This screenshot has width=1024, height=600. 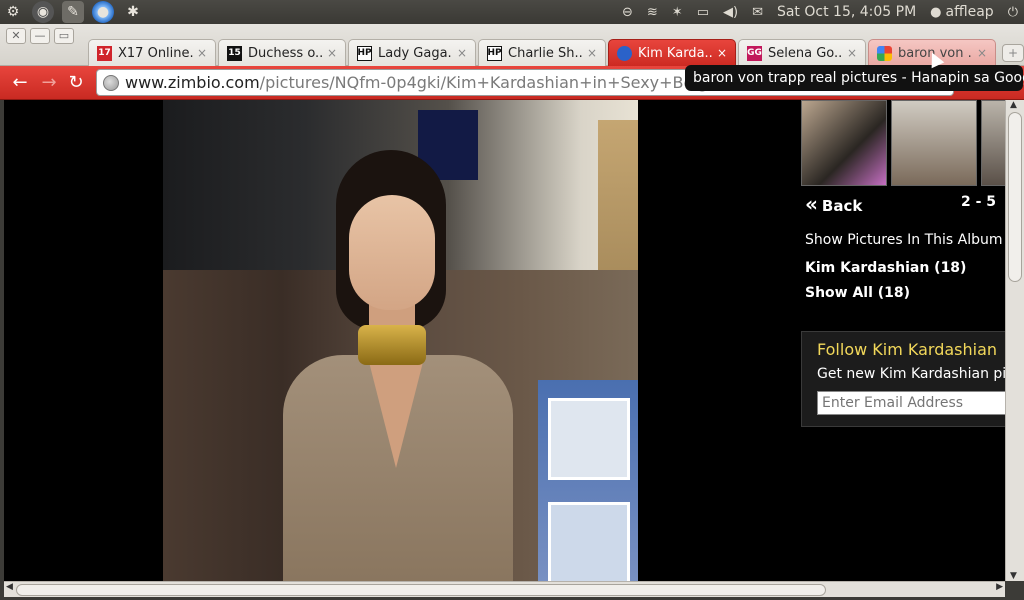 What do you see at coordinates (703, 12) in the screenshot?
I see `battery-icon: ▭` at bounding box center [703, 12].